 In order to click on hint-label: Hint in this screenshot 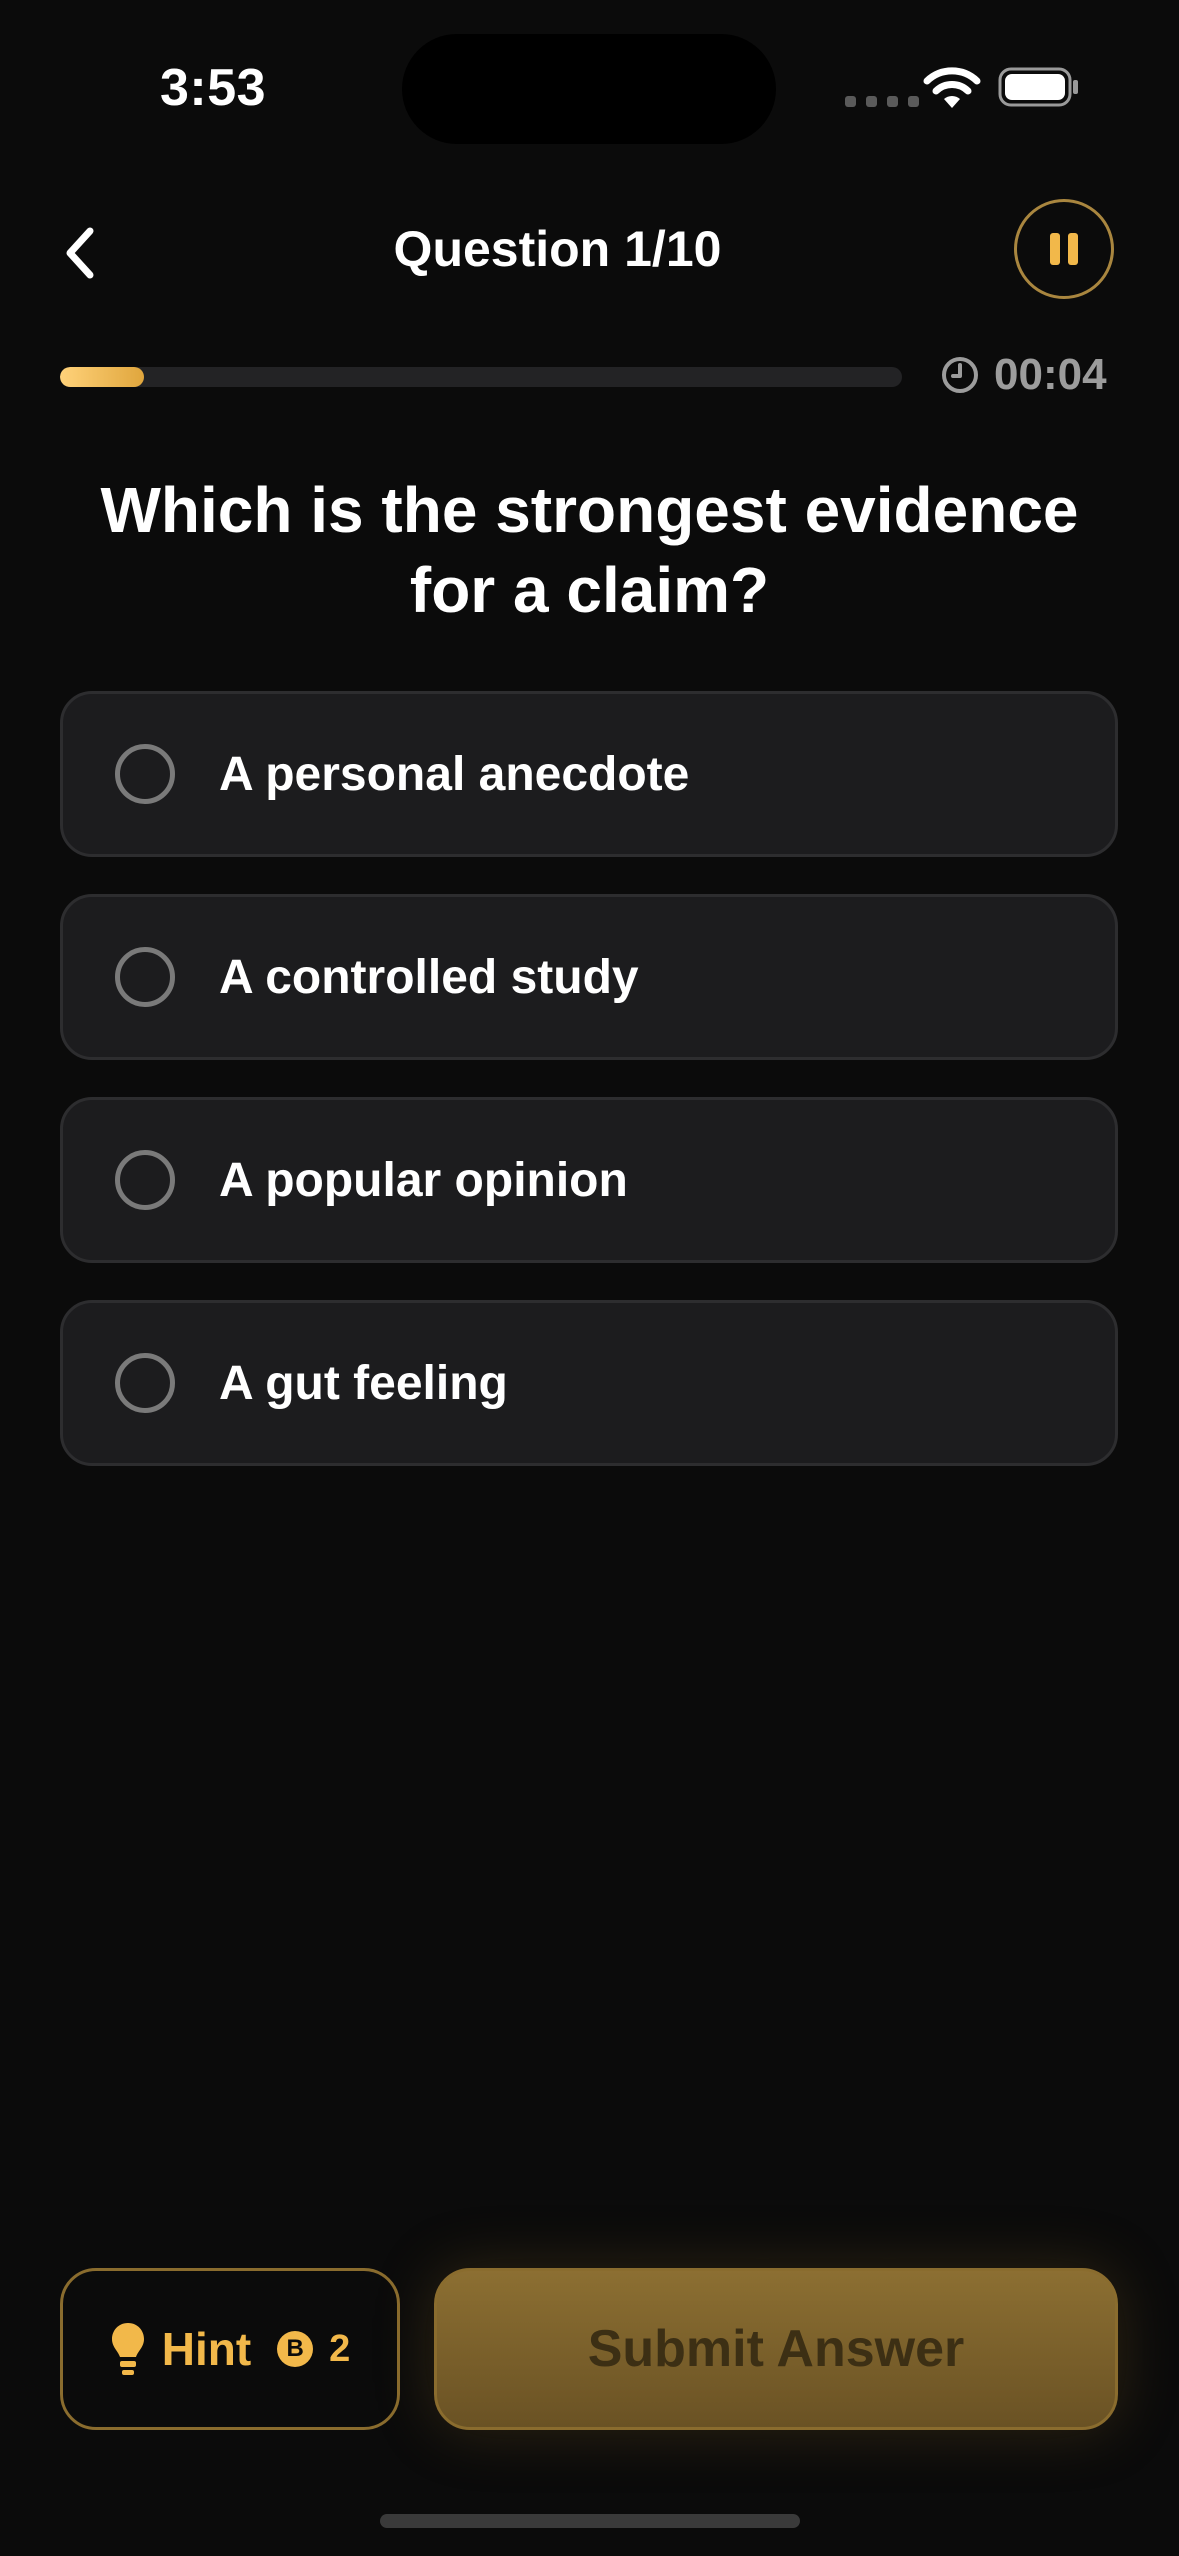, I will do `click(206, 2349)`.